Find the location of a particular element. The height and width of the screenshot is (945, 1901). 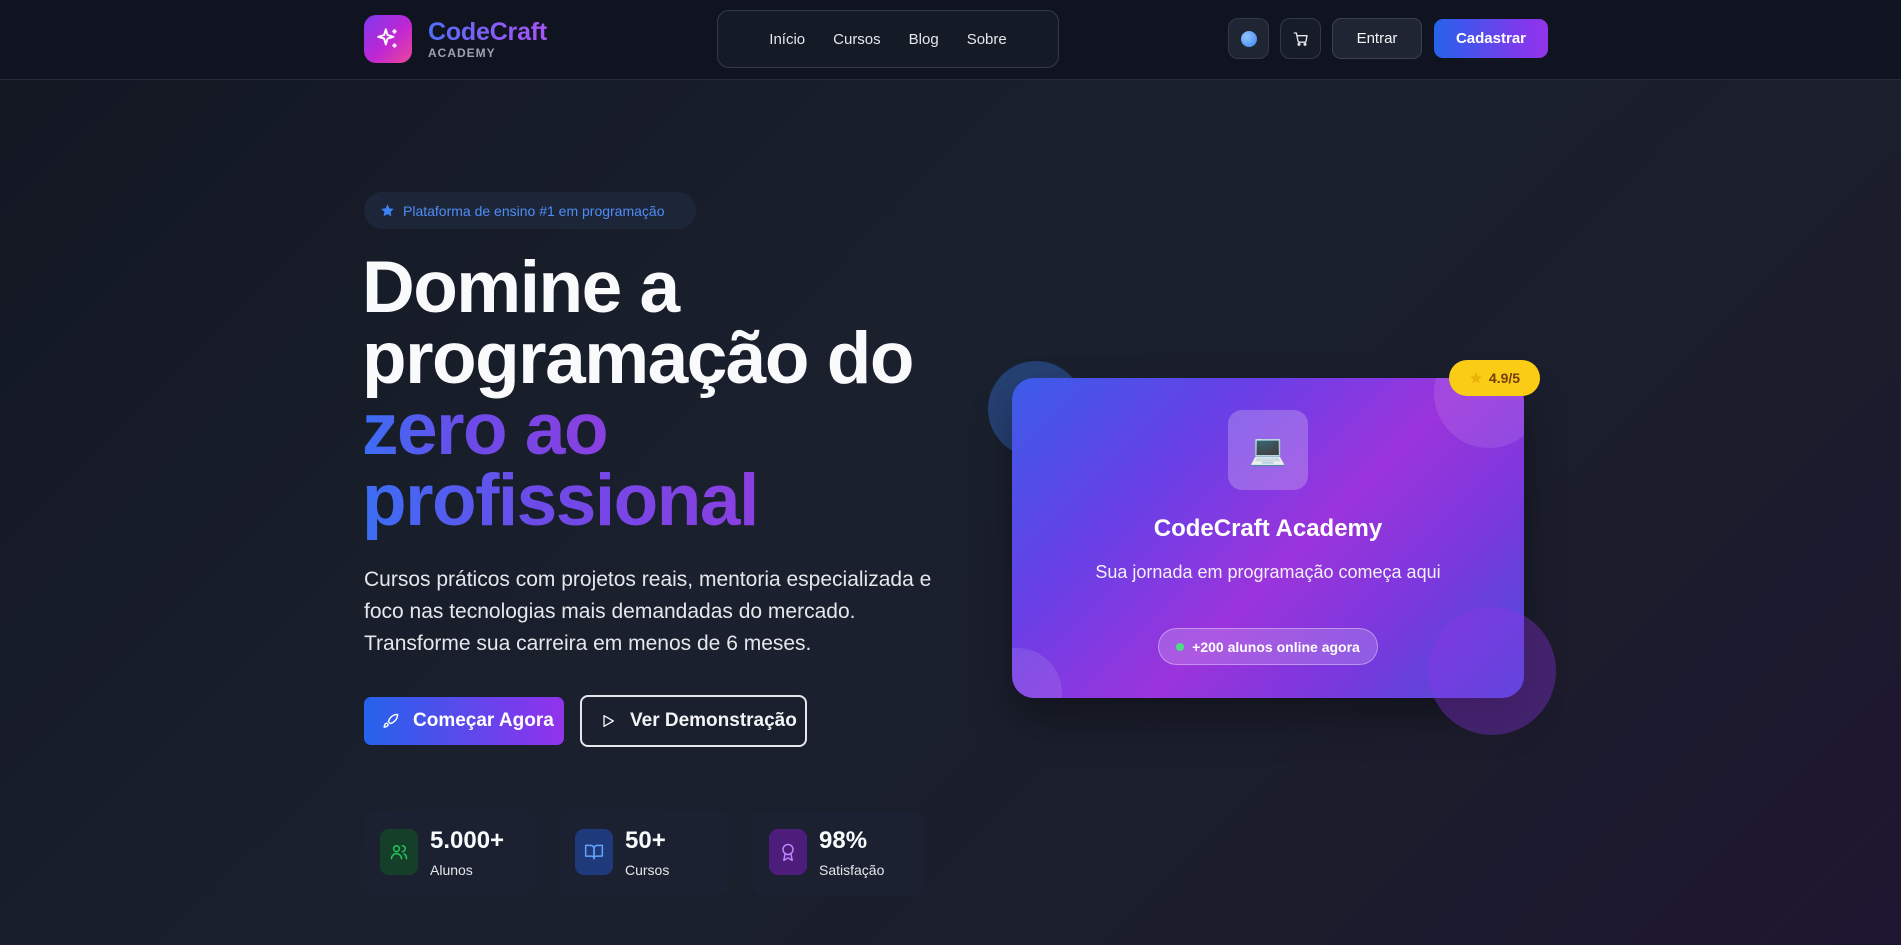

cart-button is located at coordinates (1300, 38).